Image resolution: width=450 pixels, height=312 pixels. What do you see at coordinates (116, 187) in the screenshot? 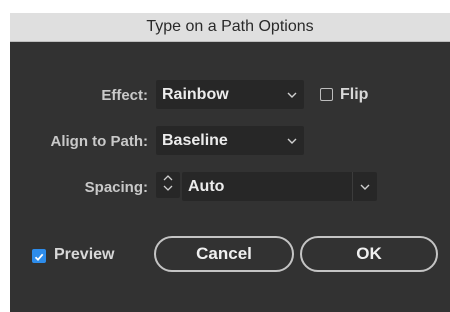
I see `spacing-label: Spacing:` at bounding box center [116, 187].